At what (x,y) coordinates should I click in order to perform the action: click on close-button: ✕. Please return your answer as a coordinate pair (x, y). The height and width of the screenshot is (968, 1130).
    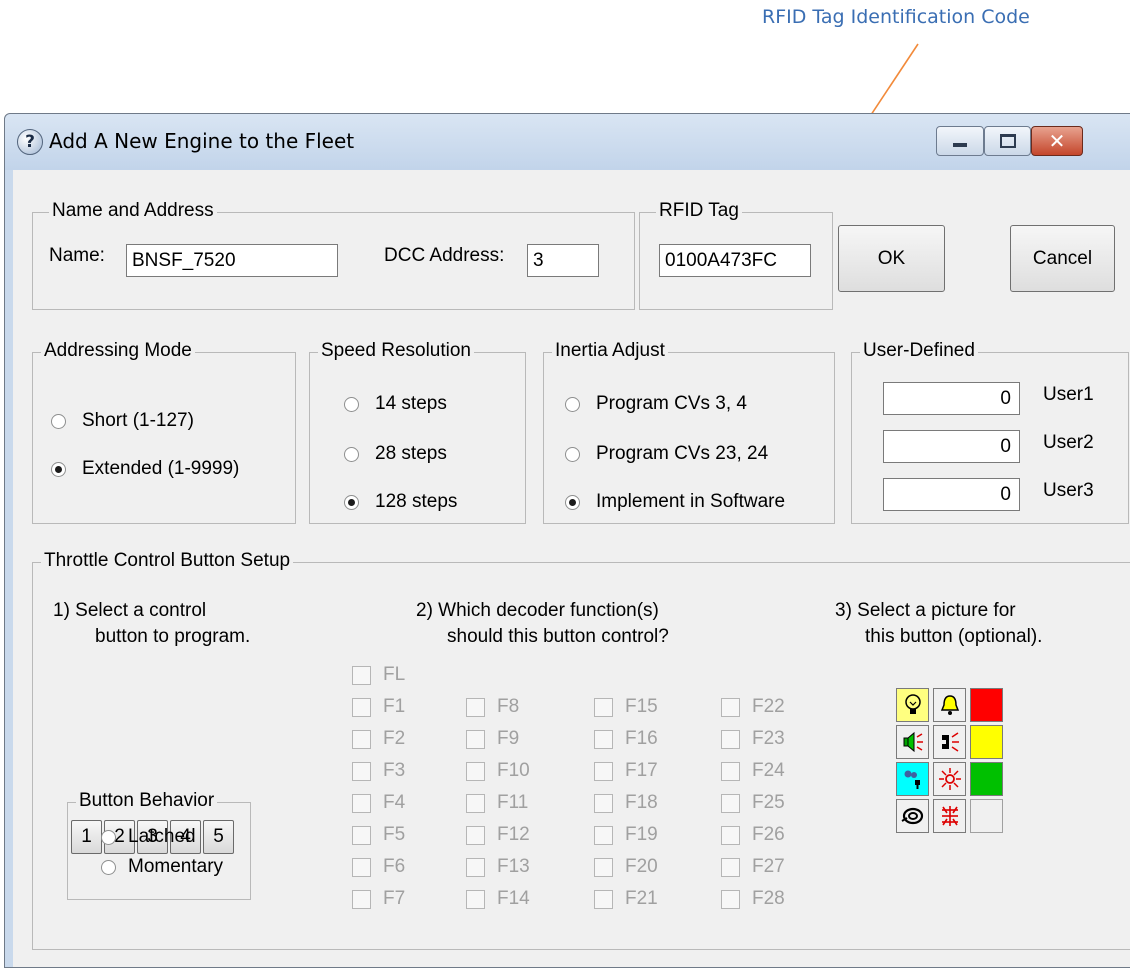
    Looking at the image, I should click on (1057, 141).